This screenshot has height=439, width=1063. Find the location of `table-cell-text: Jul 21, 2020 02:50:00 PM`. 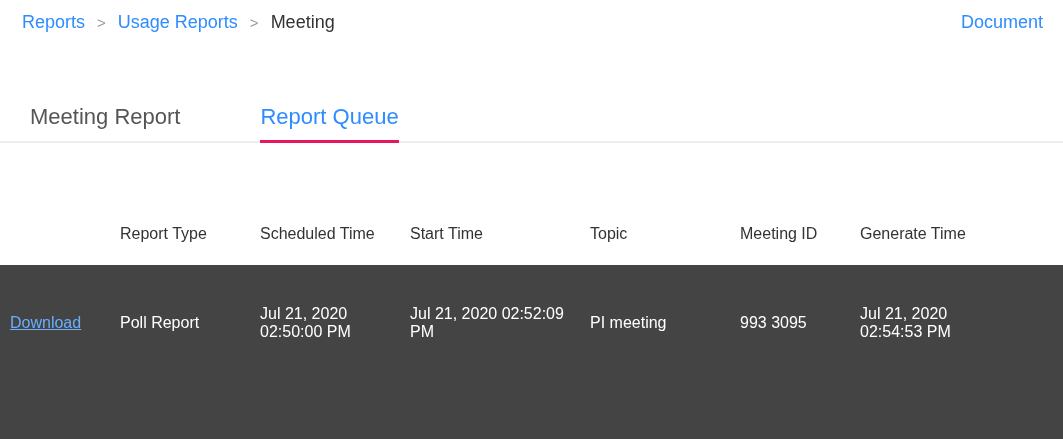

table-cell-text: Jul 21, 2020 02:50:00 PM is located at coordinates (306, 323).